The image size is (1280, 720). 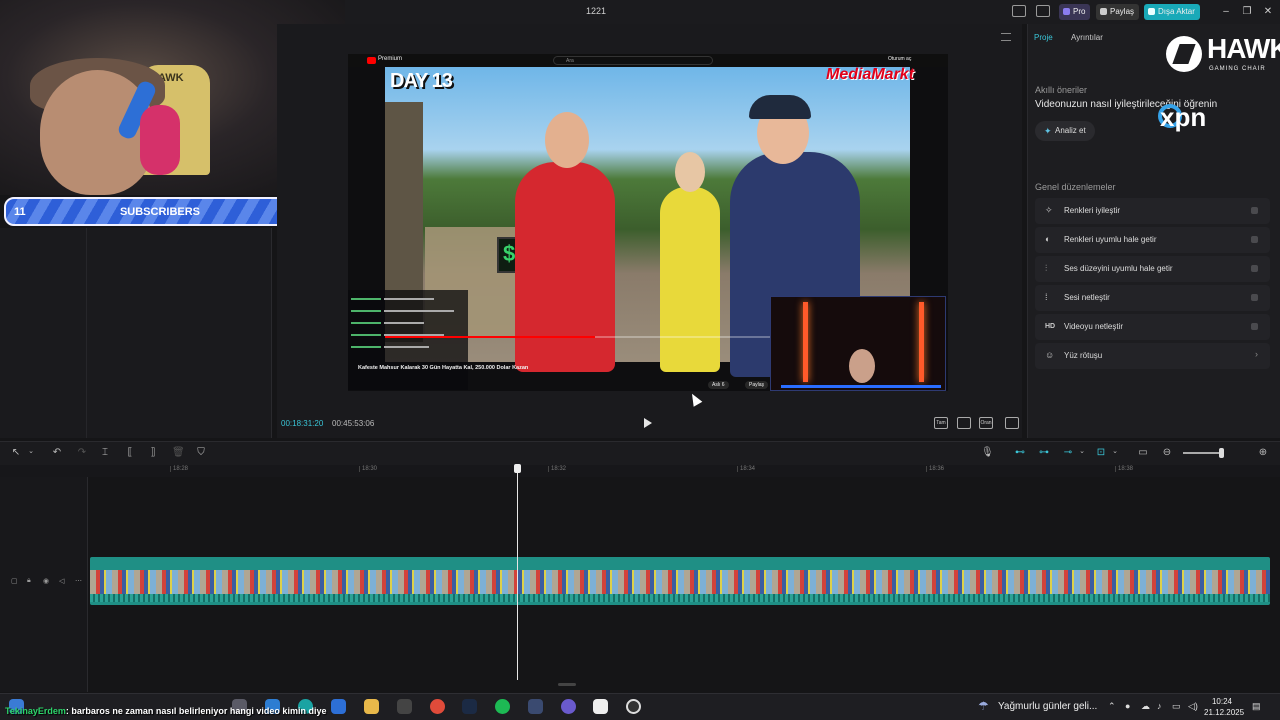 What do you see at coordinates (302, 423) in the screenshot?
I see `current-timecode: 00:18:31:20` at bounding box center [302, 423].